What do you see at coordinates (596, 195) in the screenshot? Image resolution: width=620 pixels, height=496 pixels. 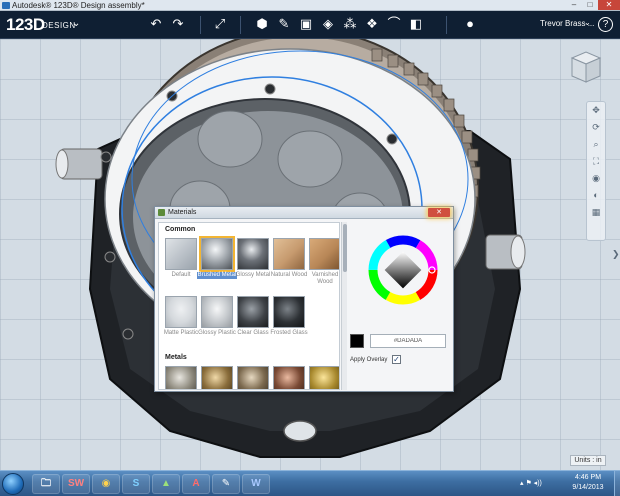 I see `visibility-icon: ◐` at bounding box center [596, 195].